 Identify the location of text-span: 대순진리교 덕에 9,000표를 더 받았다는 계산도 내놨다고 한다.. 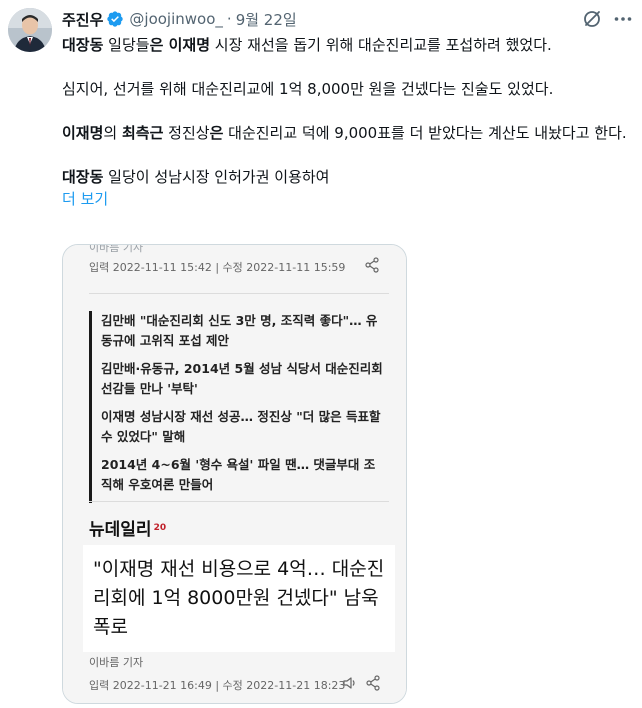
(425, 133).